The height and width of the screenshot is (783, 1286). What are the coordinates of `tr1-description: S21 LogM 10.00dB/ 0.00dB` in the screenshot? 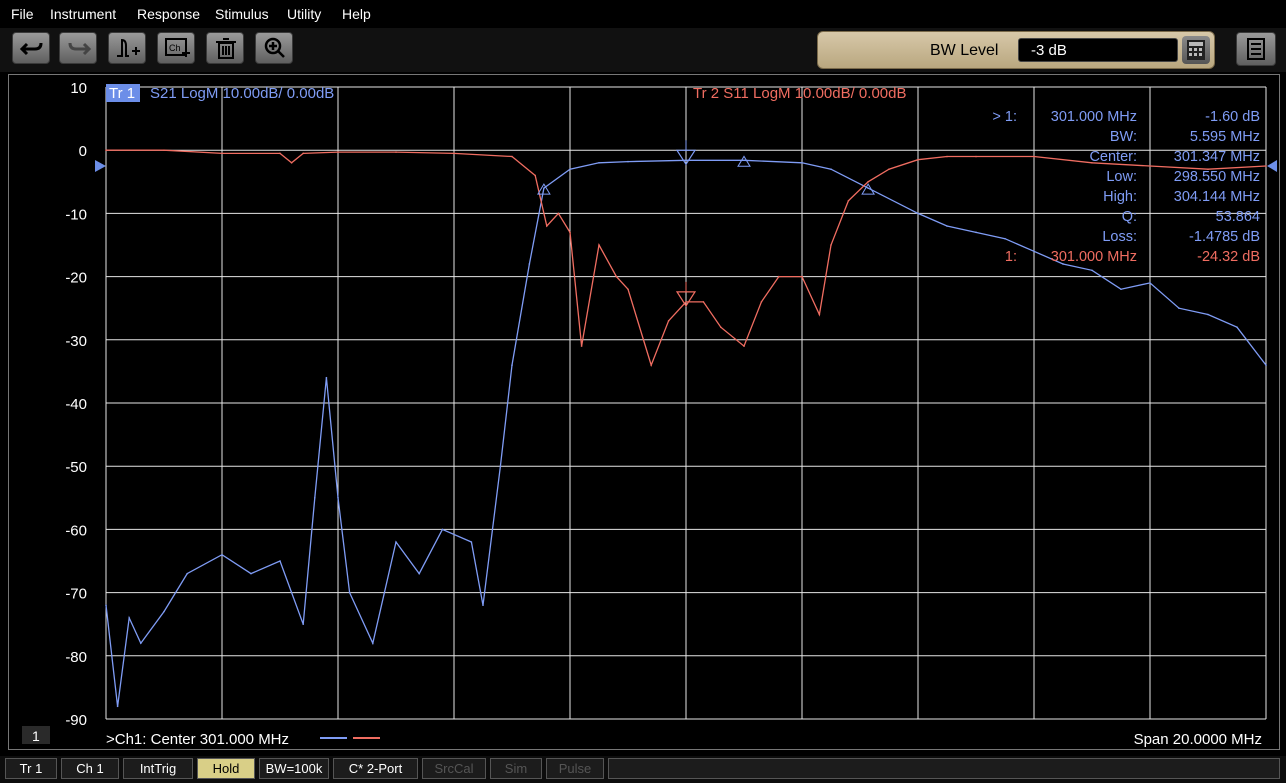 It's located at (242, 93).